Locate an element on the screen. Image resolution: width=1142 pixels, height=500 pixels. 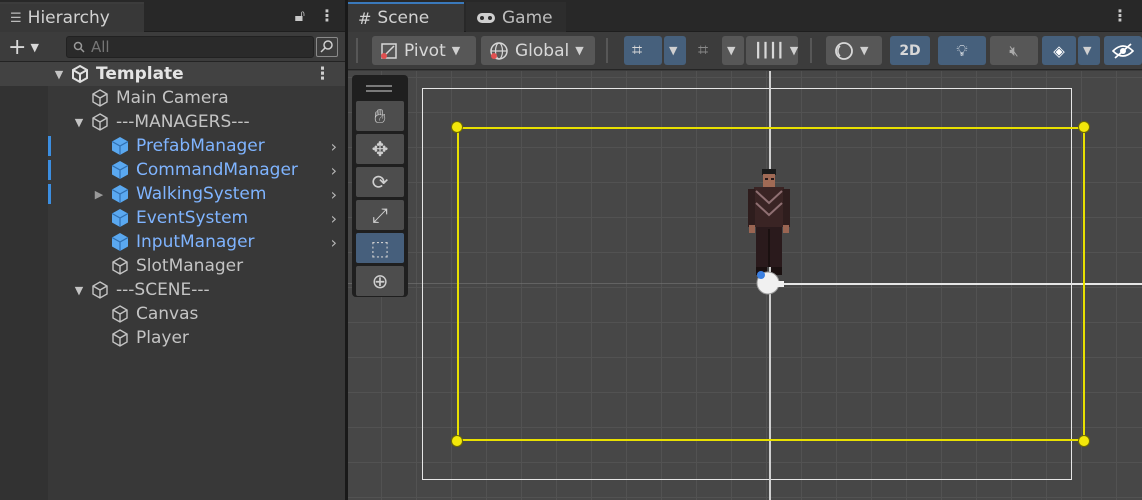
move-arrows-icon: ✥ is located at coordinates (380, 149).